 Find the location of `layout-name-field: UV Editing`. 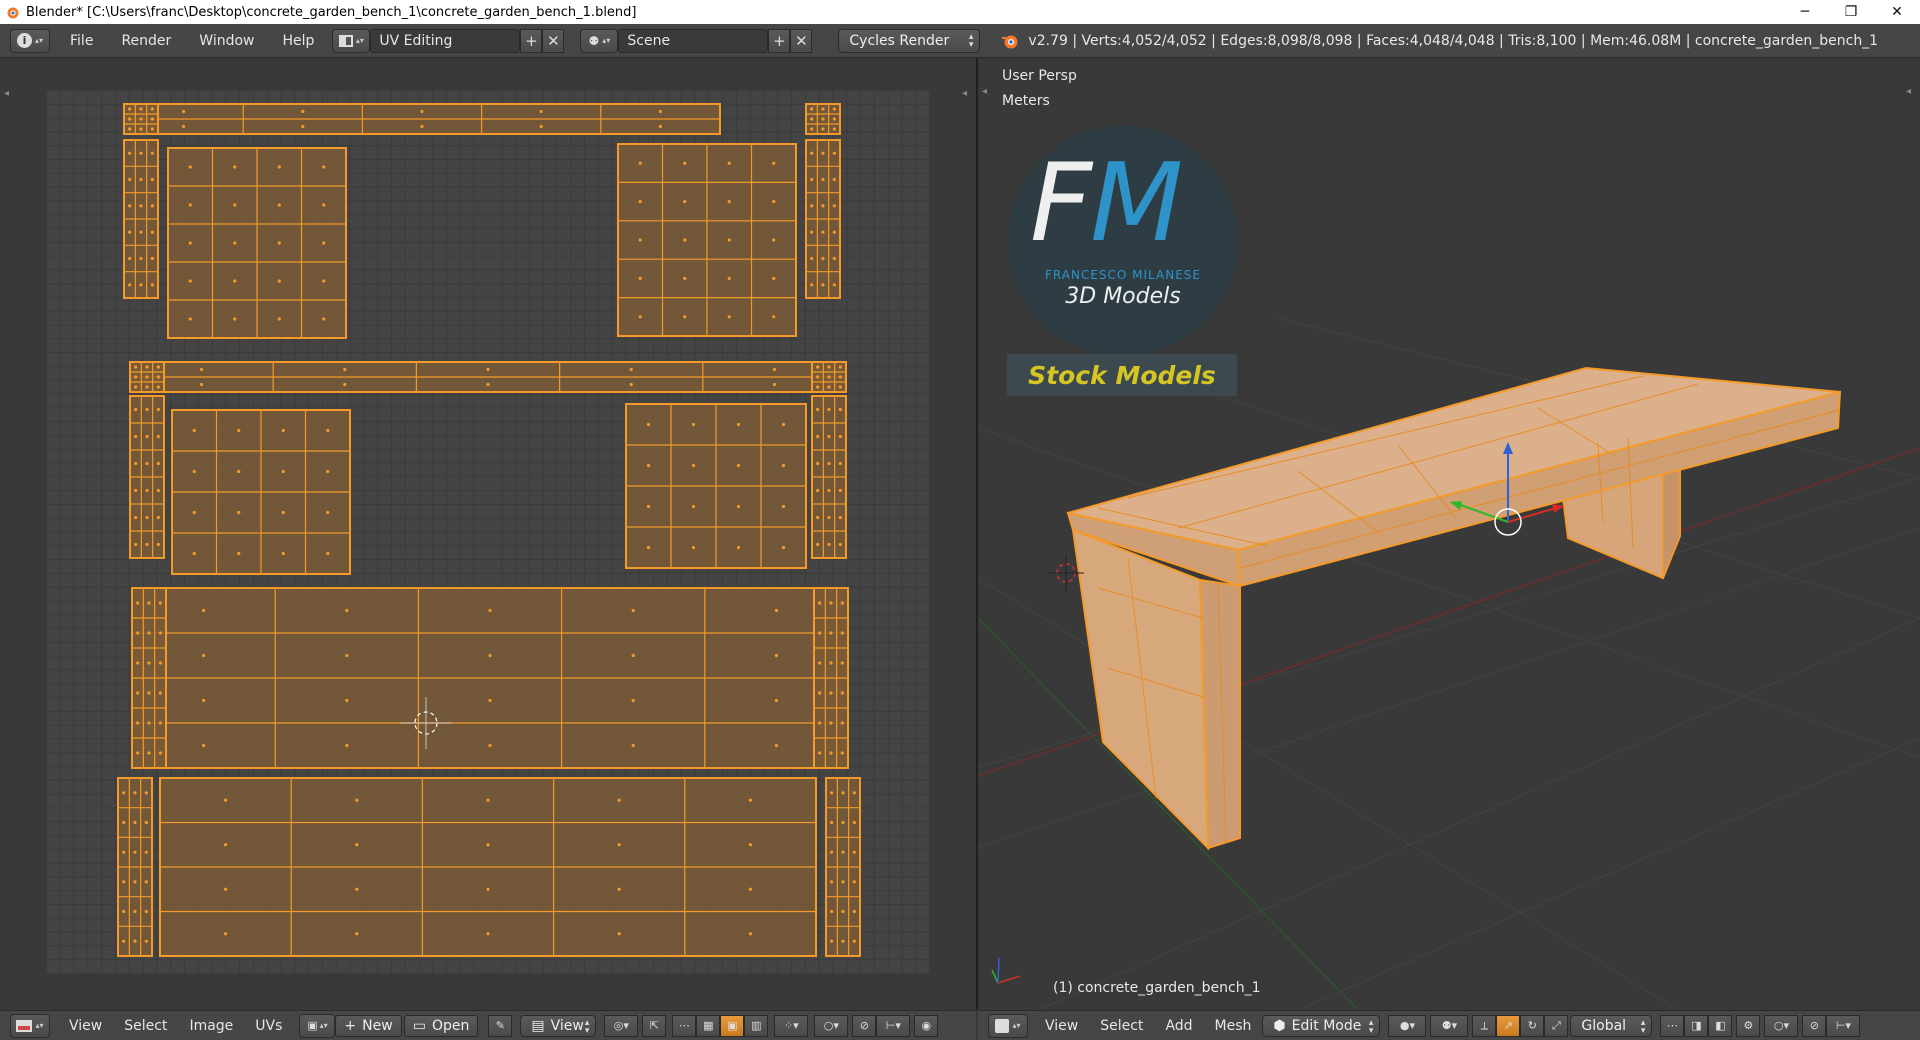

layout-name-field: UV Editing is located at coordinates (445, 40).